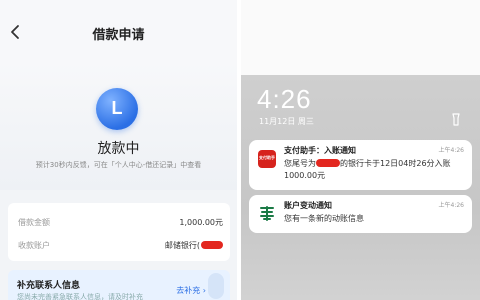 Image resolution: width=480 pixels, height=300 pixels. Describe the element at coordinates (201, 222) in the screenshot. I see `detail-value: 1,000.00元` at that location.